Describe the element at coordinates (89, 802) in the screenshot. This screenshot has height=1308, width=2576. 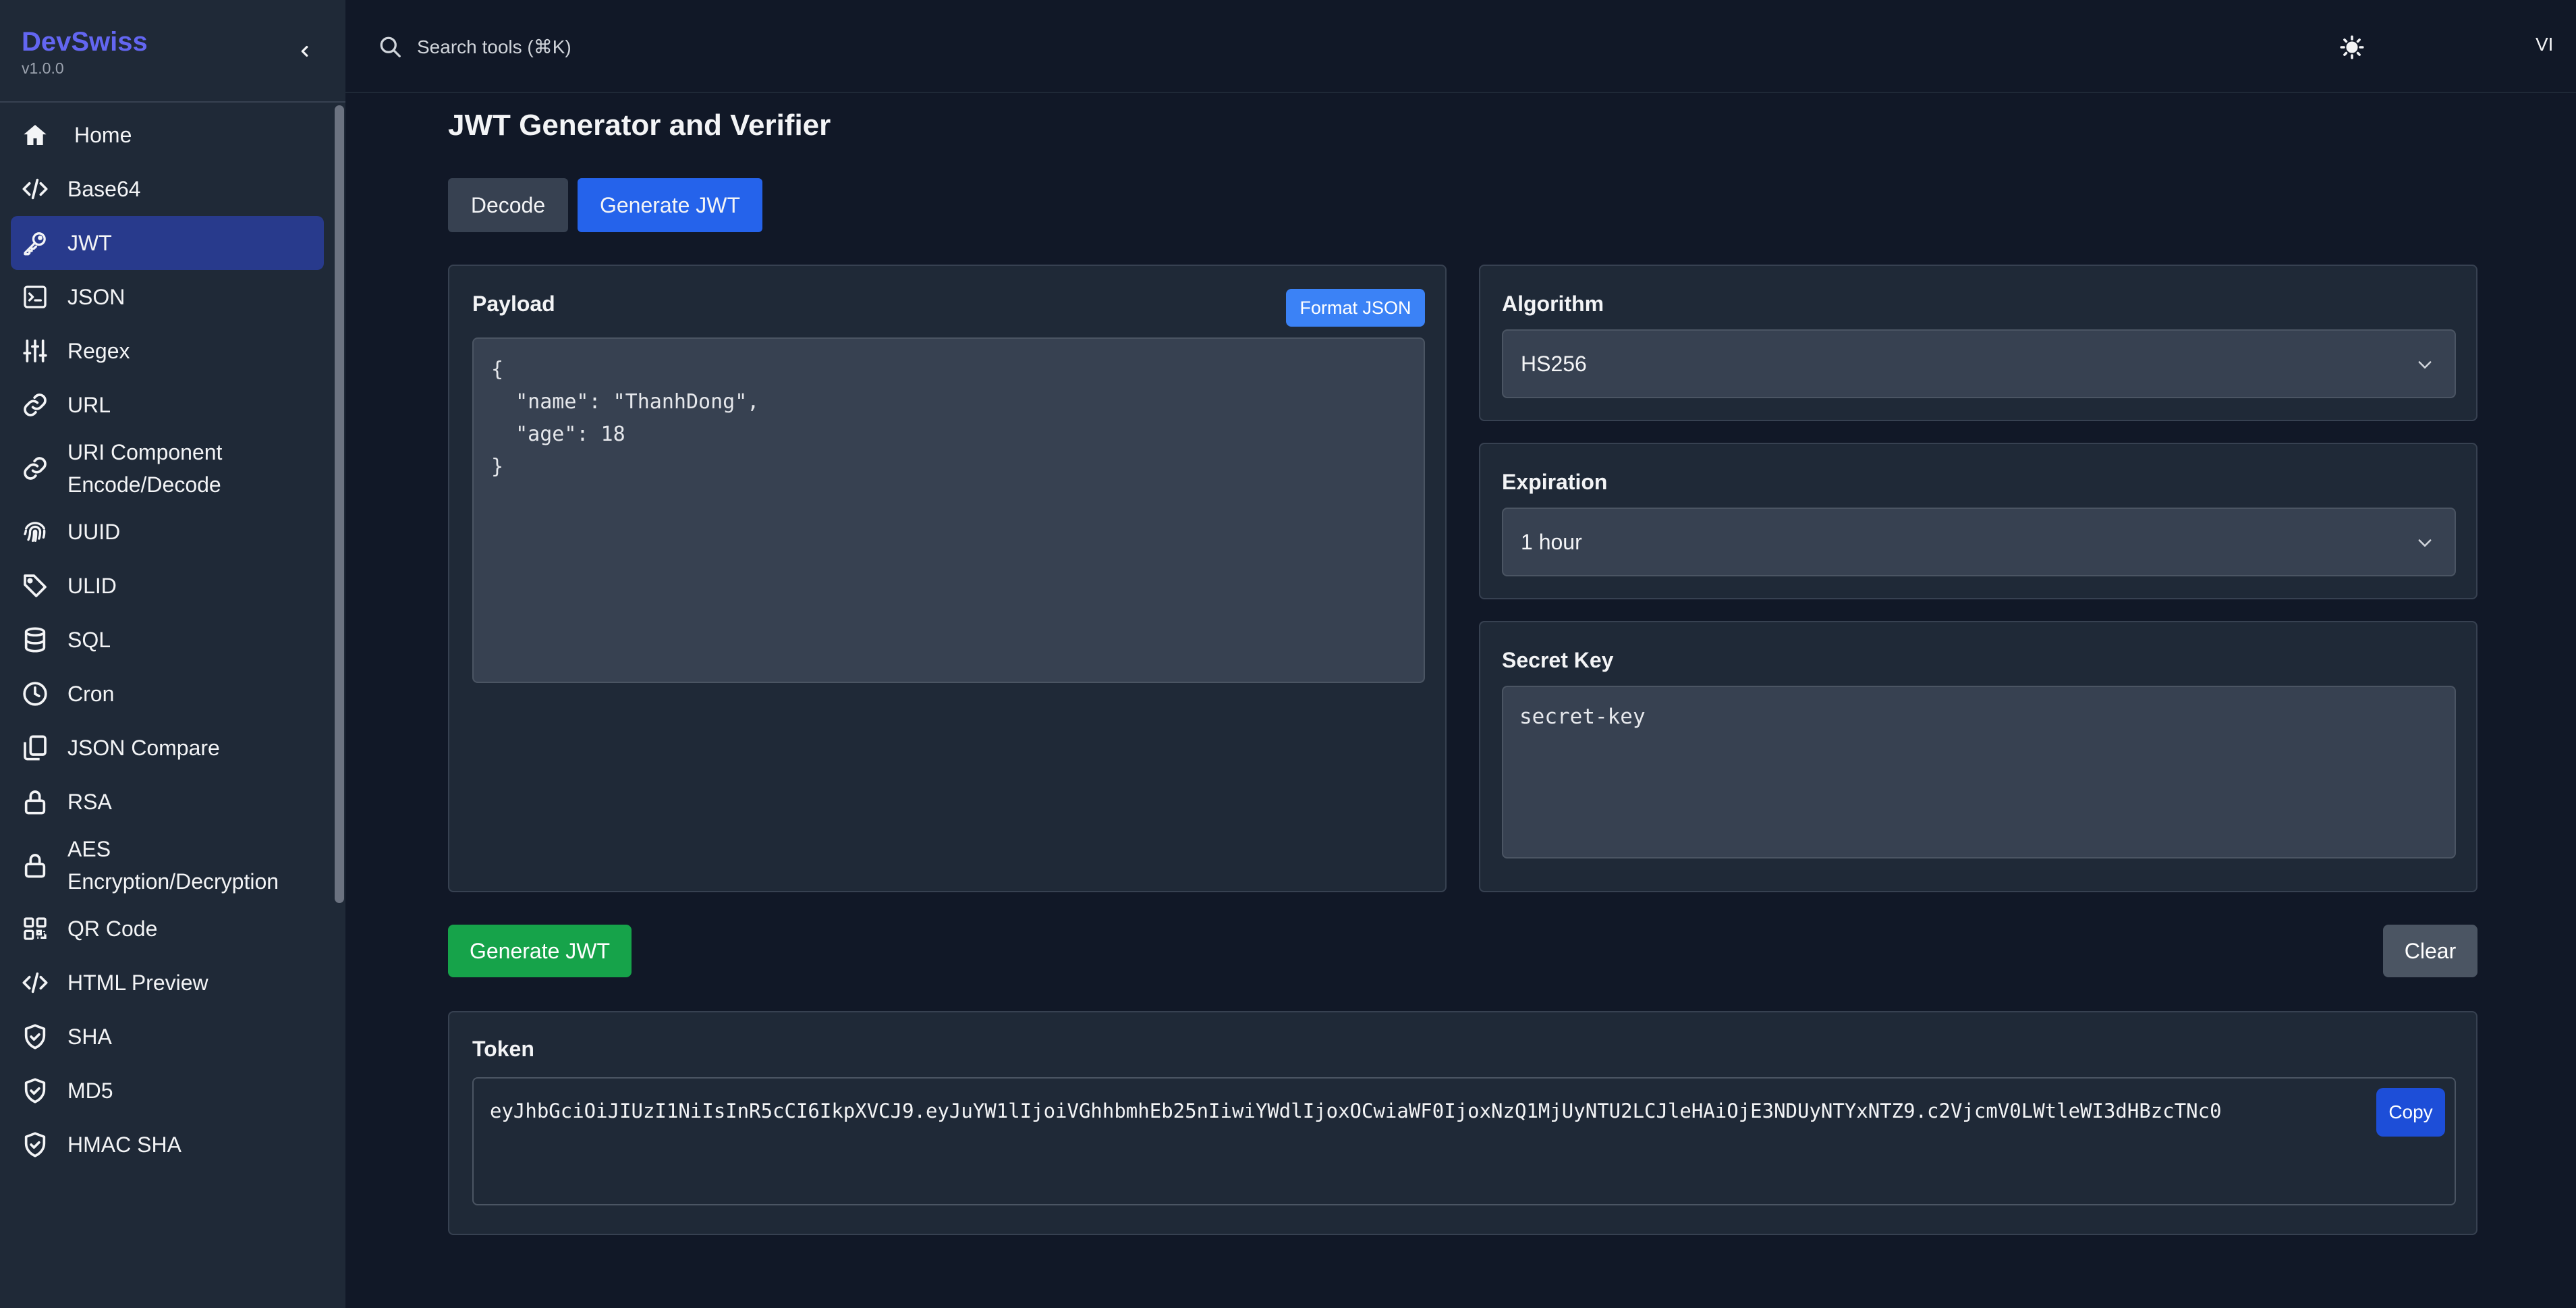
I see `sidebar-item-label: RSA` at that location.